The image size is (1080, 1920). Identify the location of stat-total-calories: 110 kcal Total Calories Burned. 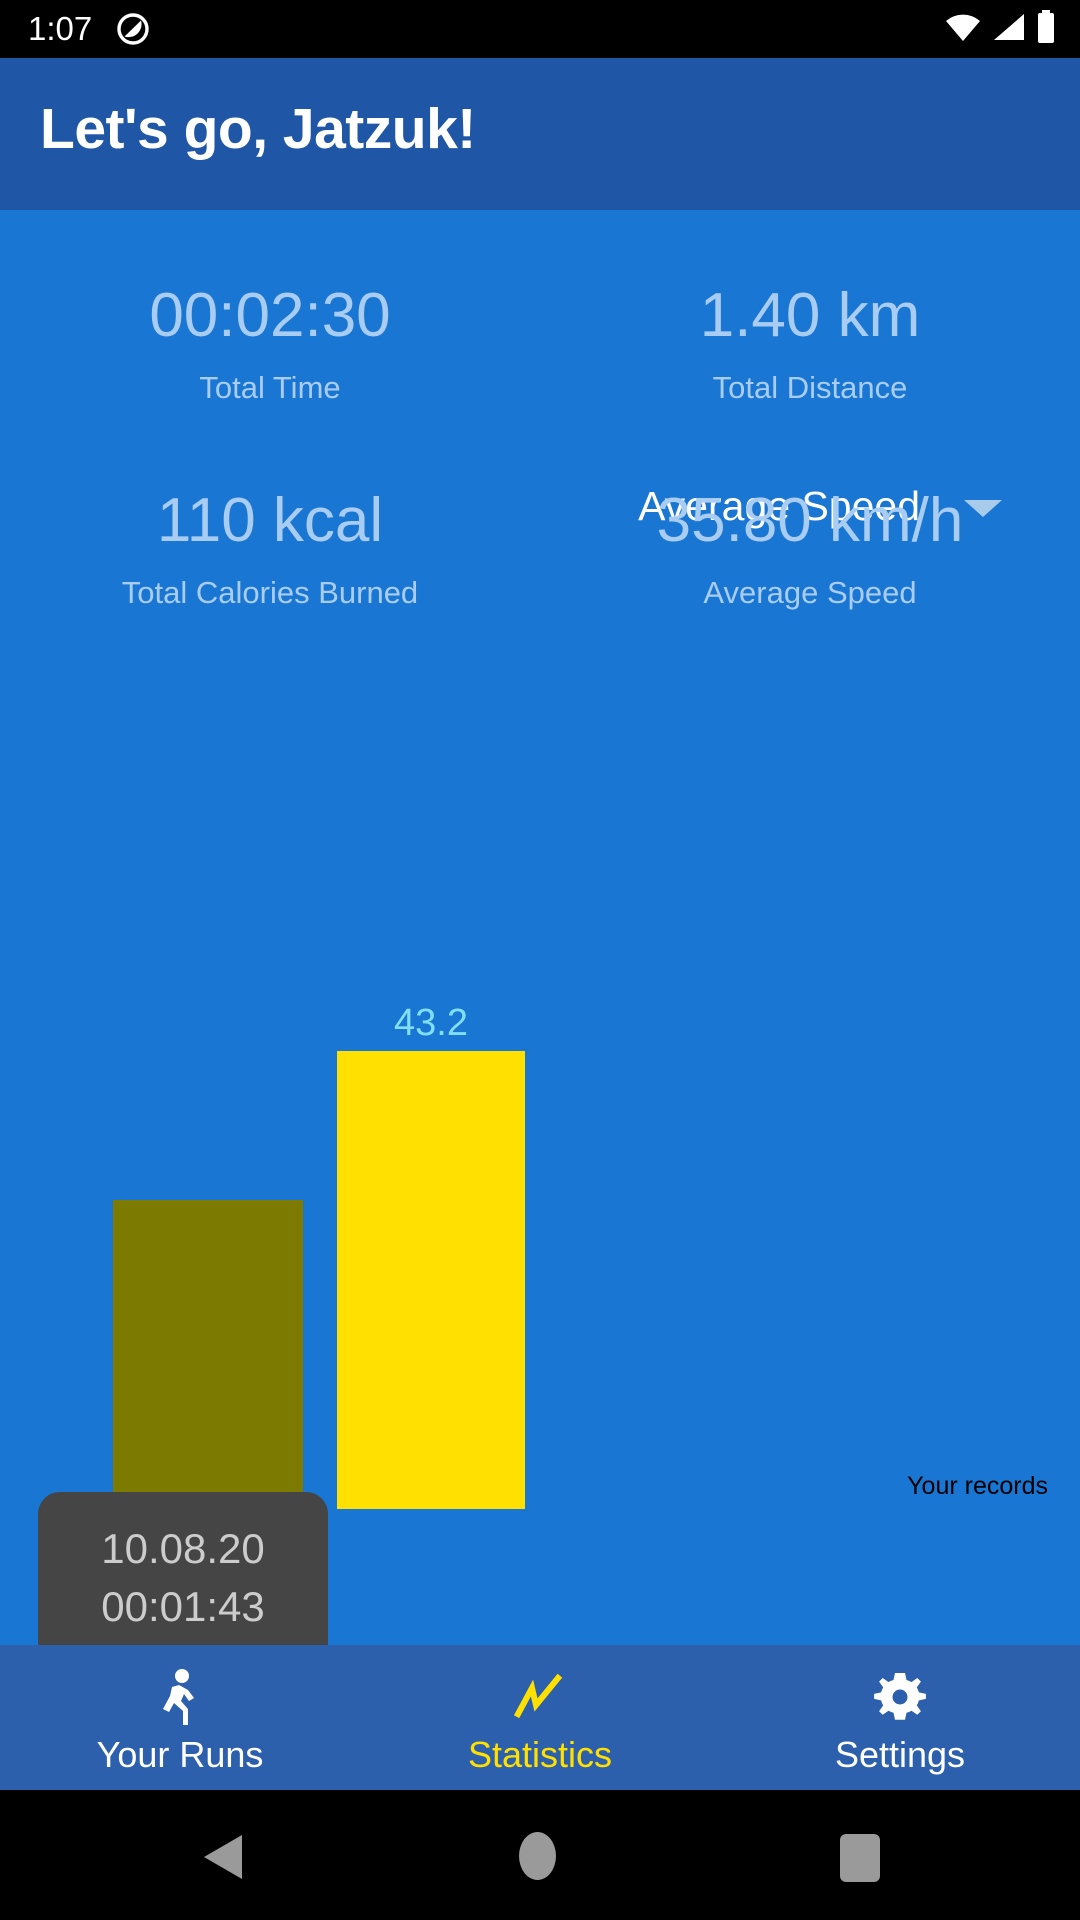
(270, 549).